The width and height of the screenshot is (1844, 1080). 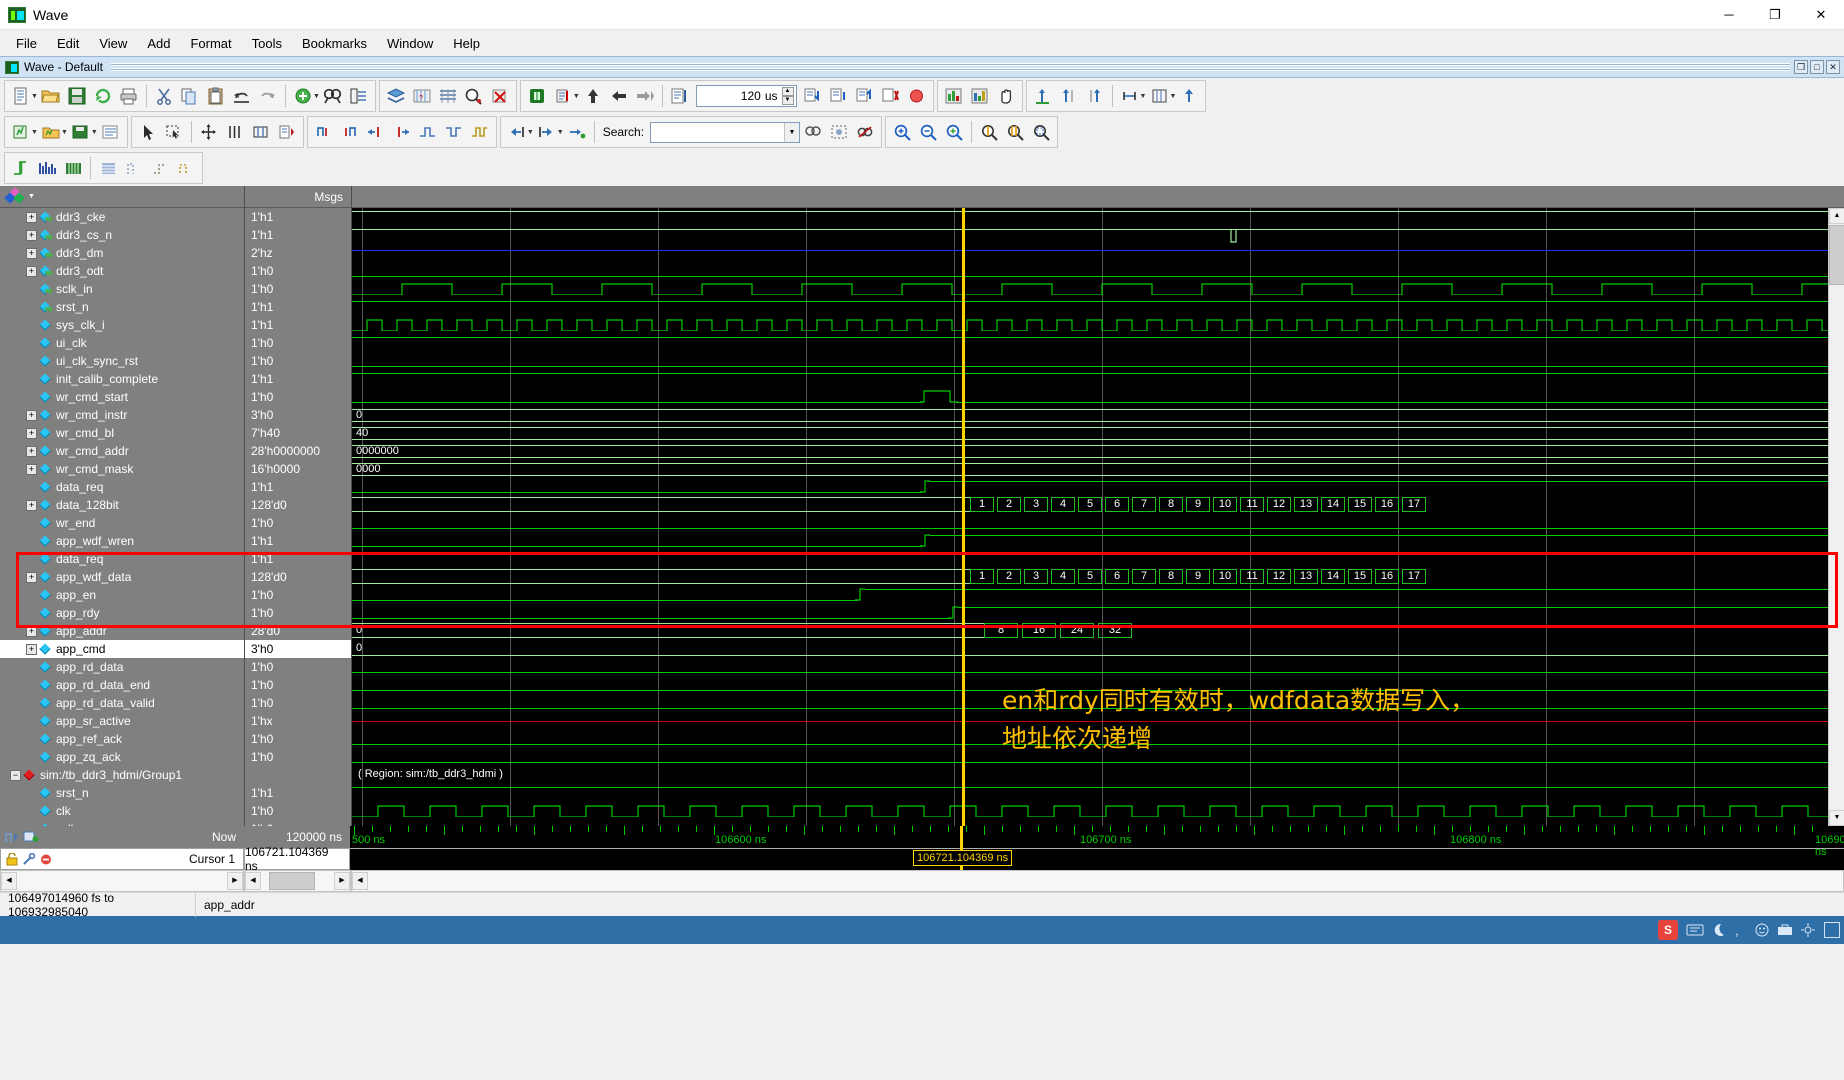 What do you see at coordinates (563, 96) in the screenshot?
I see `run-icon` at bounding box center [563, 96].